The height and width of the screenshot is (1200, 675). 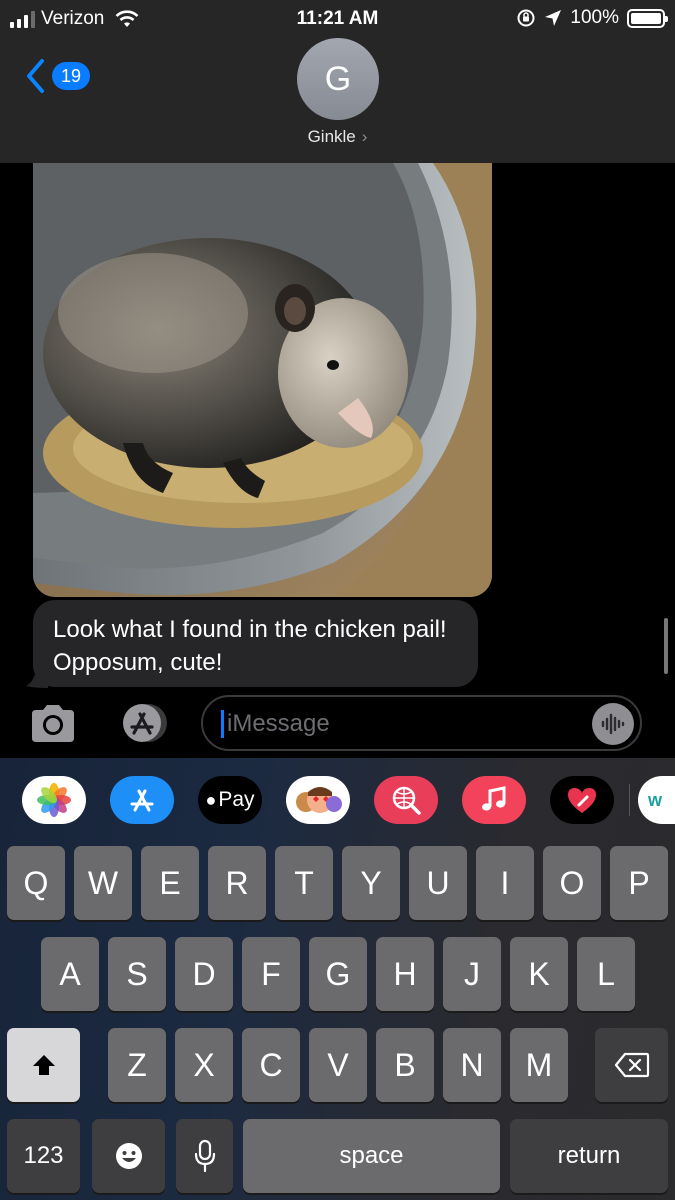 I want to click on memoji-app, so click(x=318, y=800).